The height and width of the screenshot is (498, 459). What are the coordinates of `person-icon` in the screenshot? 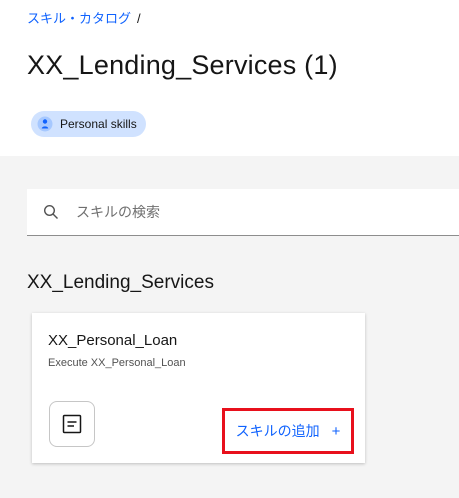 It's located at (45, 124).